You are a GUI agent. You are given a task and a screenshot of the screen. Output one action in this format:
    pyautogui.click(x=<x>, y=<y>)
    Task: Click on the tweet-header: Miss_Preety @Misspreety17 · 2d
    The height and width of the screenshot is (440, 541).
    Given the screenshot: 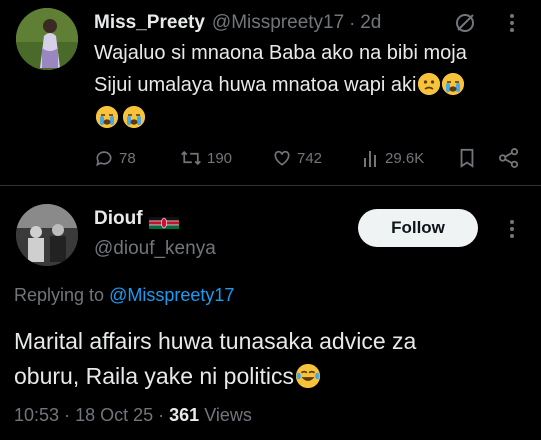 What is the action you would take?
    pyautogui.click(x=237, y=23)
    